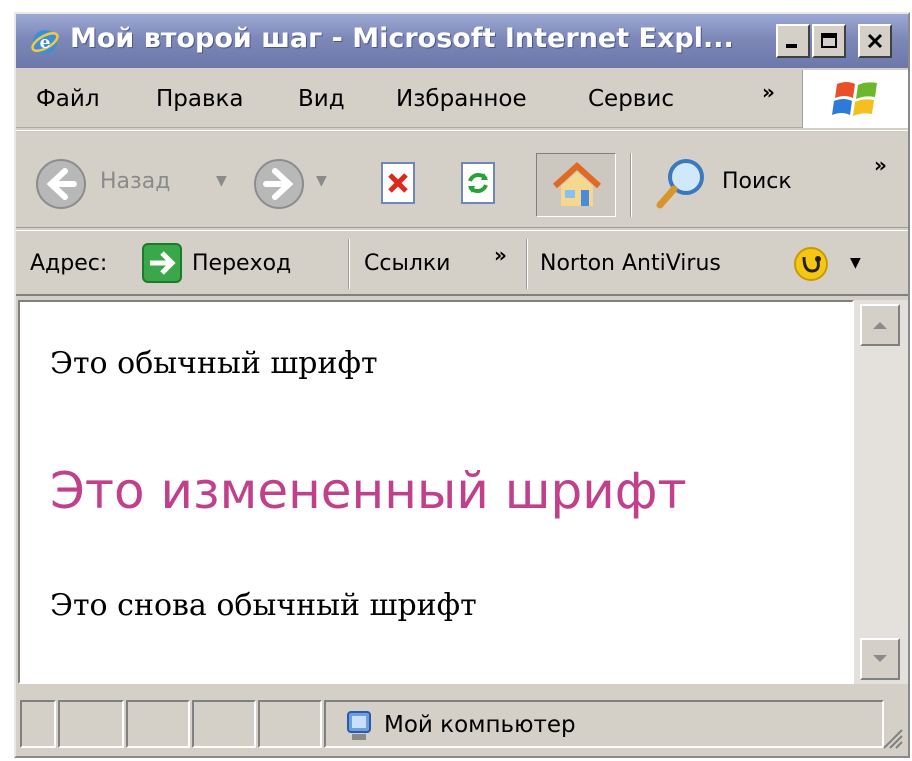 This screenshot has width=912, height=761. I want to click on windows-flag-icon, so click(854, 99).